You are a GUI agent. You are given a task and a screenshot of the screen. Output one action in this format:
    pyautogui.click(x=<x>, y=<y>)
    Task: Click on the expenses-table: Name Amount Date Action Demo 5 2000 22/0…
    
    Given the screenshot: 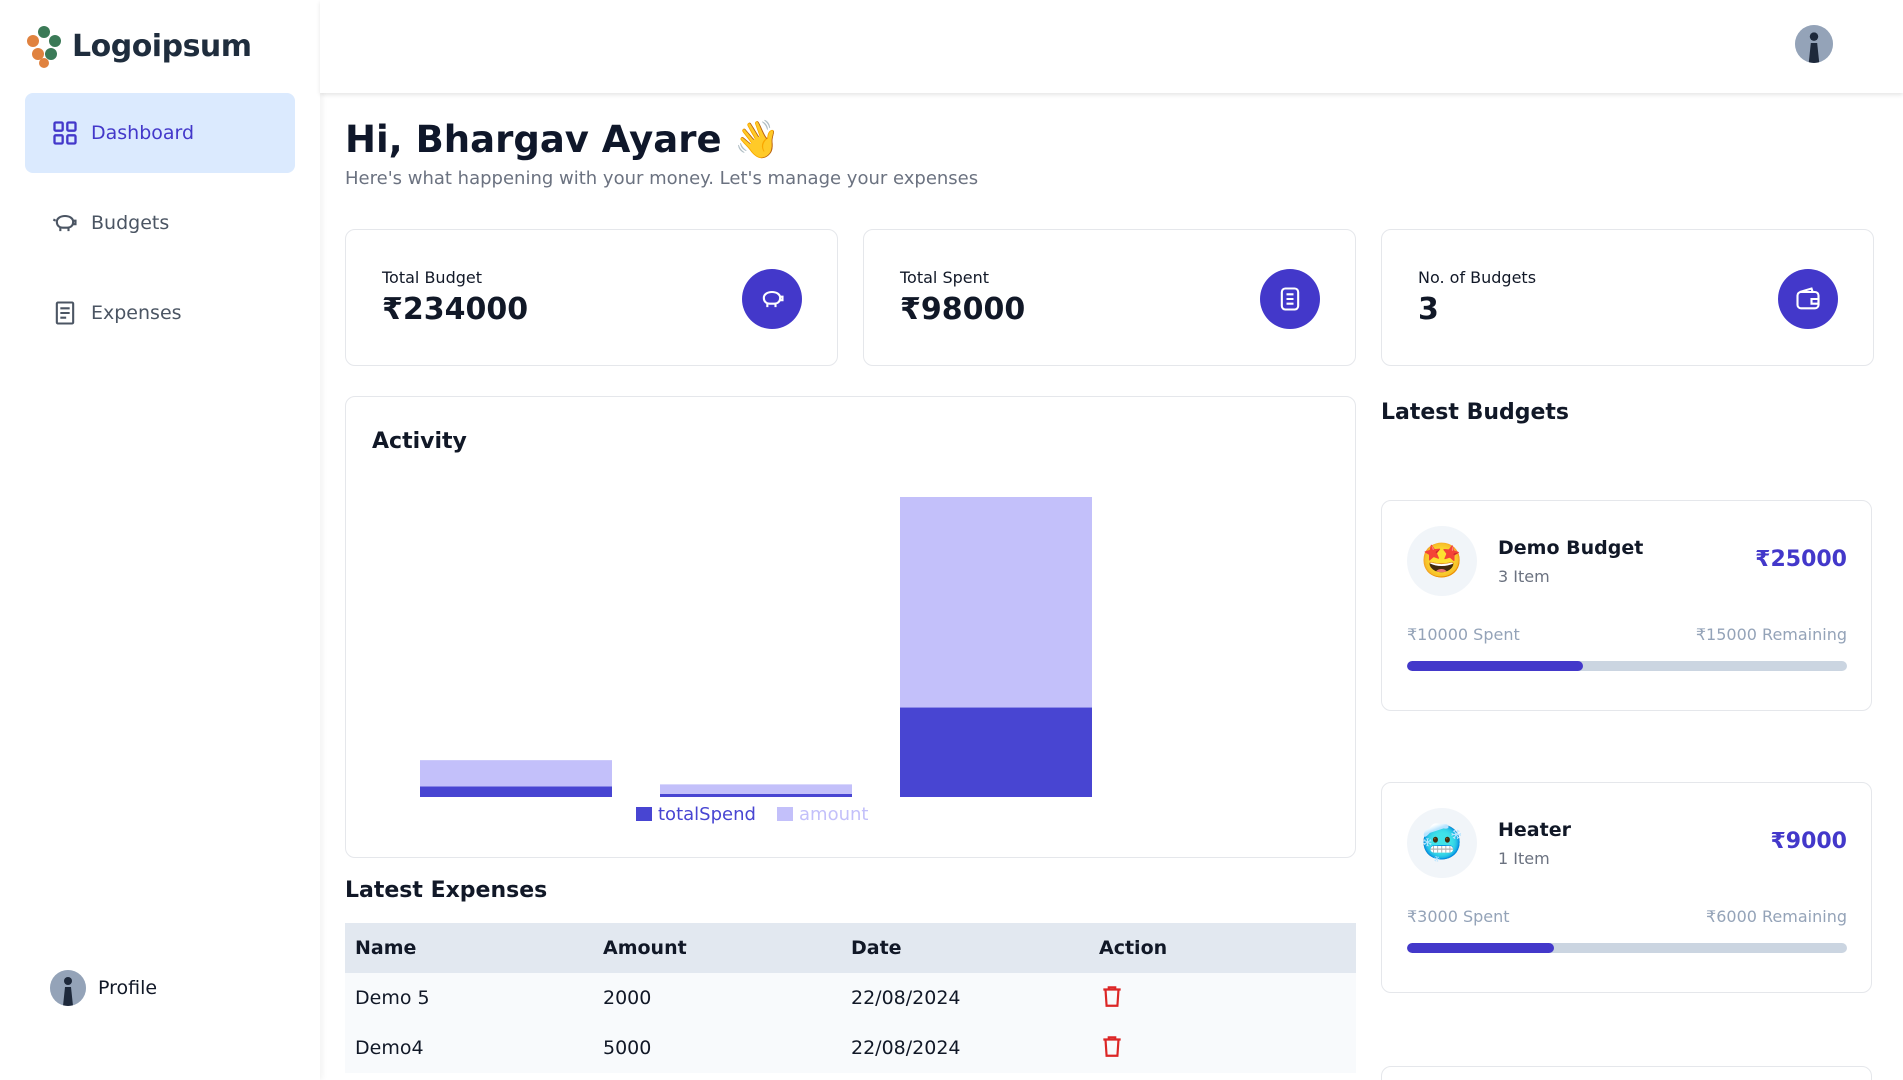 What is the action you would take?
    pyautogui.click(x=850, y=998)
    